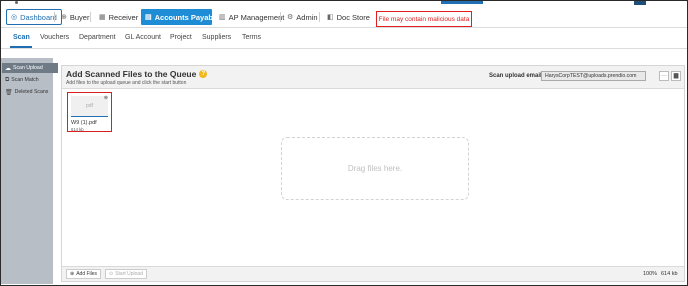  I want to click on nav-doc-store-label: Doc Store, so click(353, 17).